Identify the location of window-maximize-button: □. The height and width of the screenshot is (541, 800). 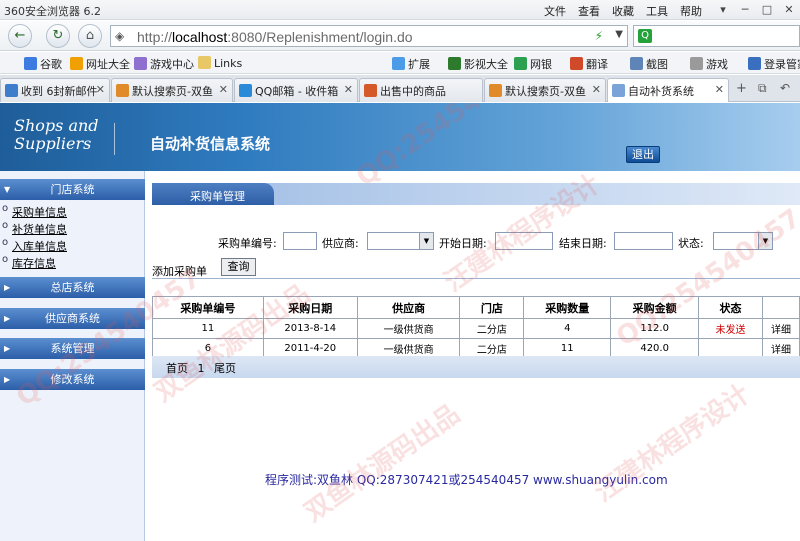
(767, 9).